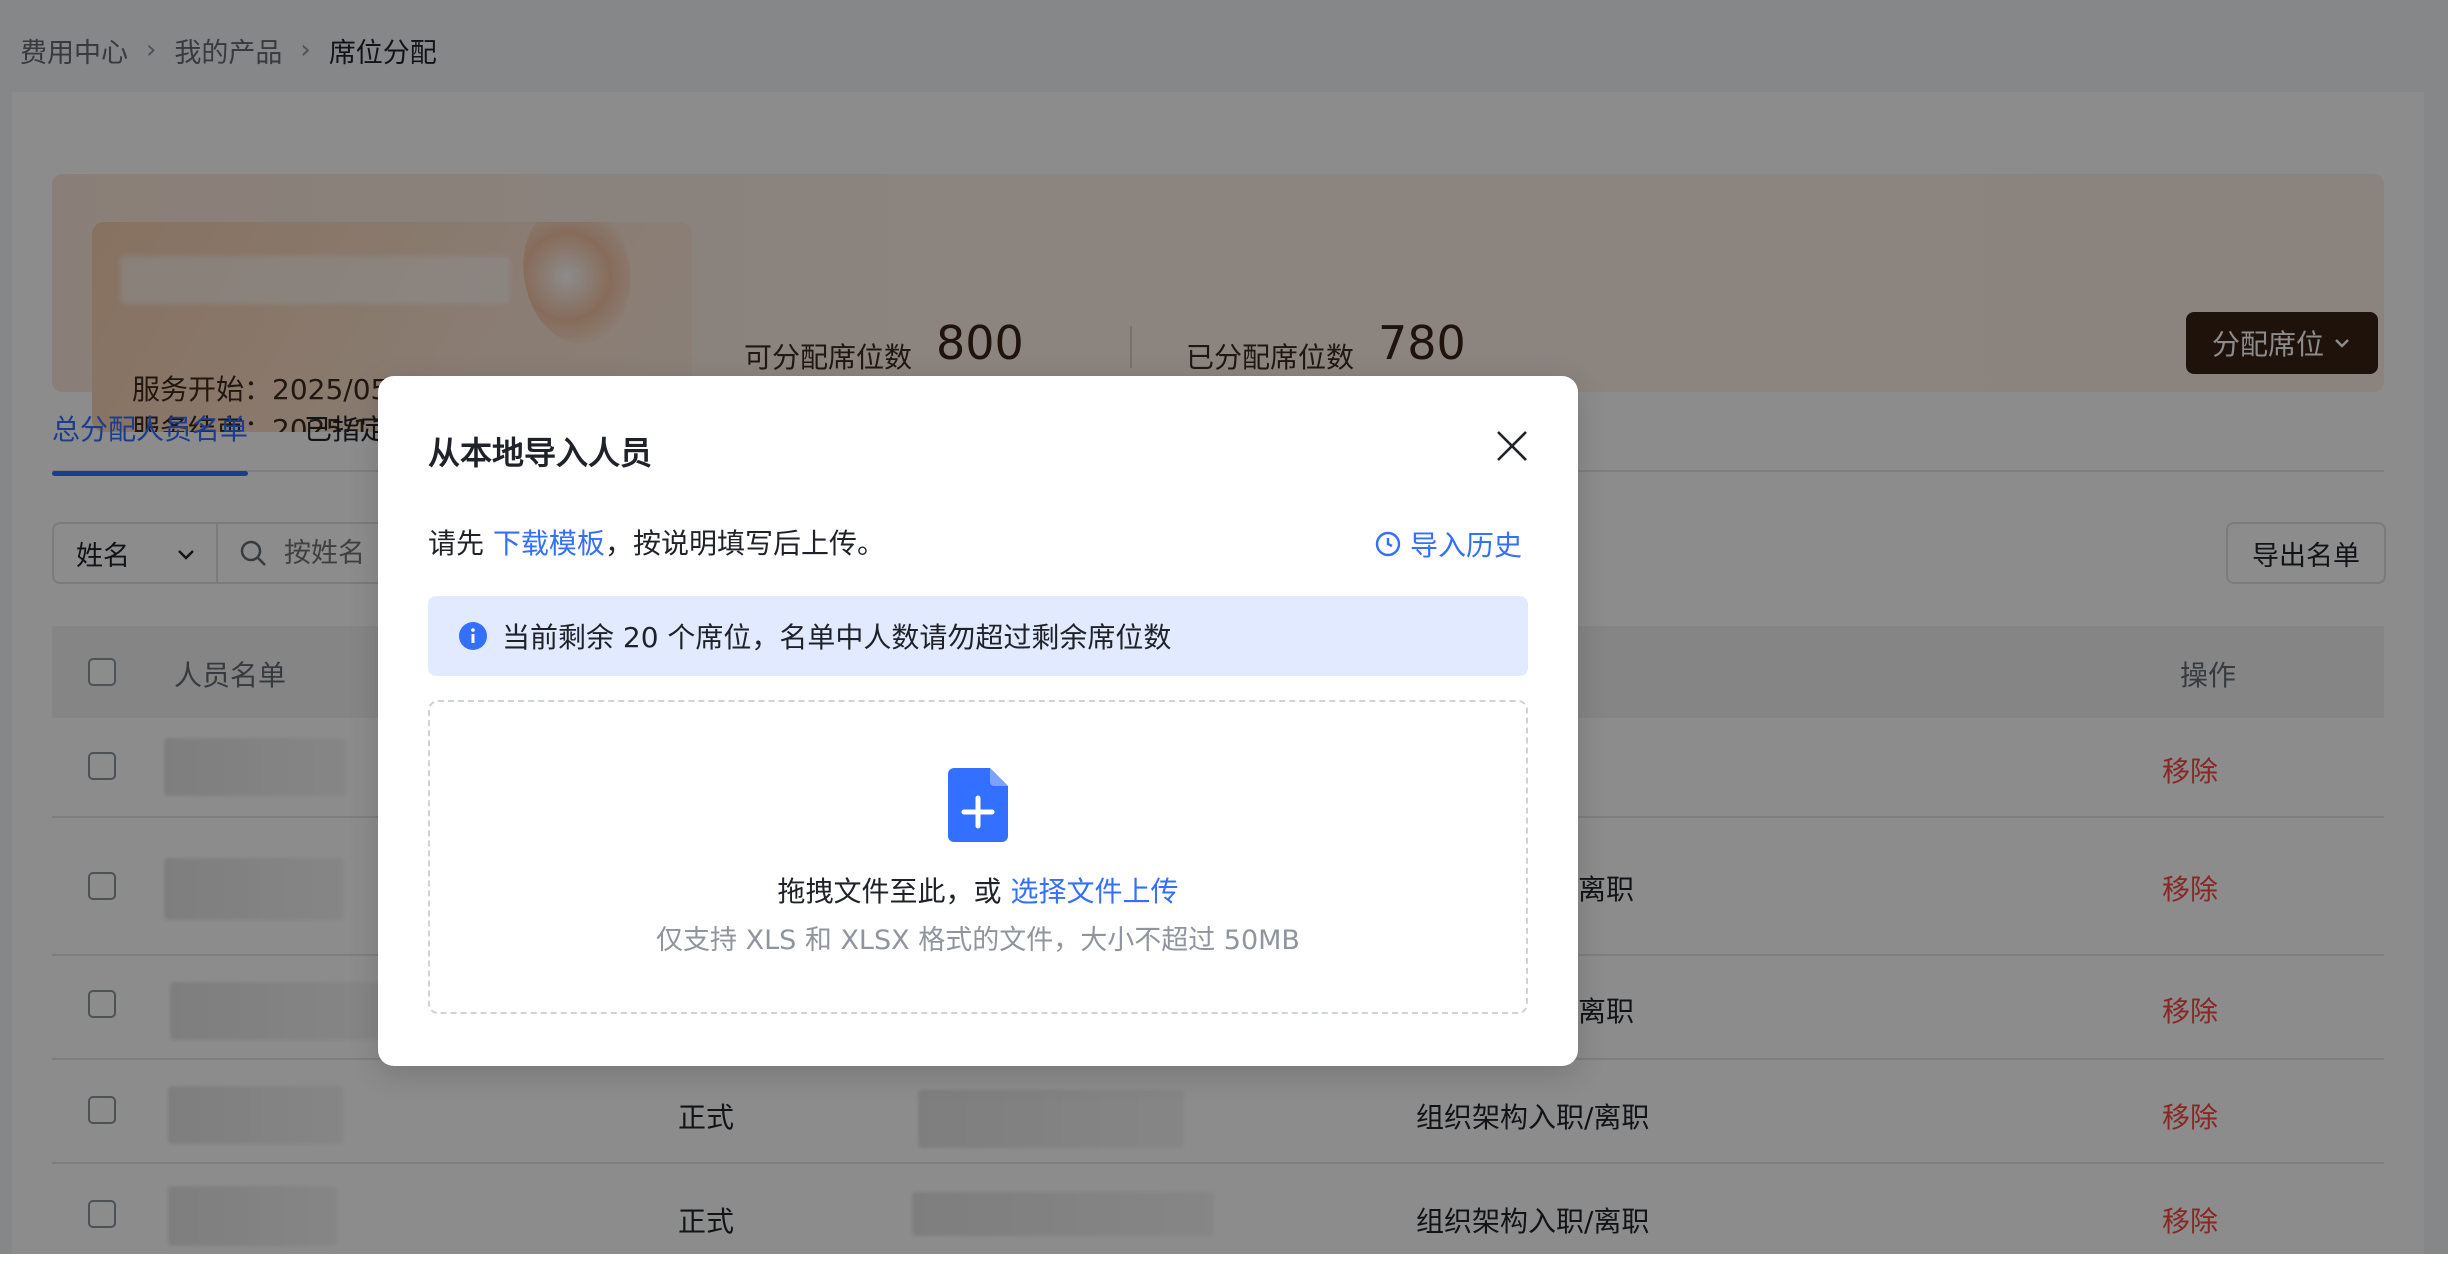 This screenshot has width=2448, height=1266. Describe the element at coordinates (889, 891) in the screenshot. I see `drop-text: 拖拽文件至此，或` at that location.